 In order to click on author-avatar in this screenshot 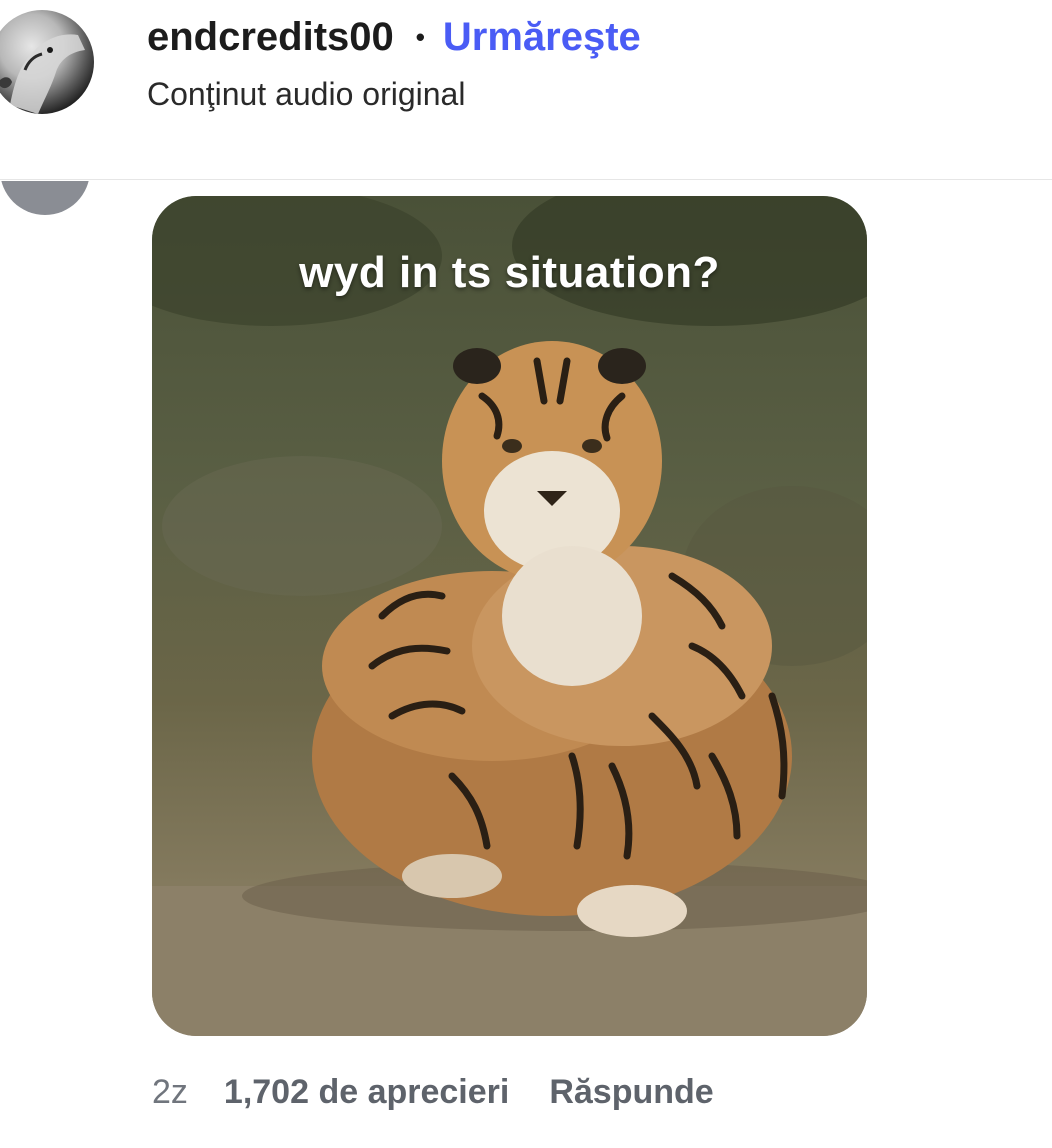, I will do `click(47, 62)`.